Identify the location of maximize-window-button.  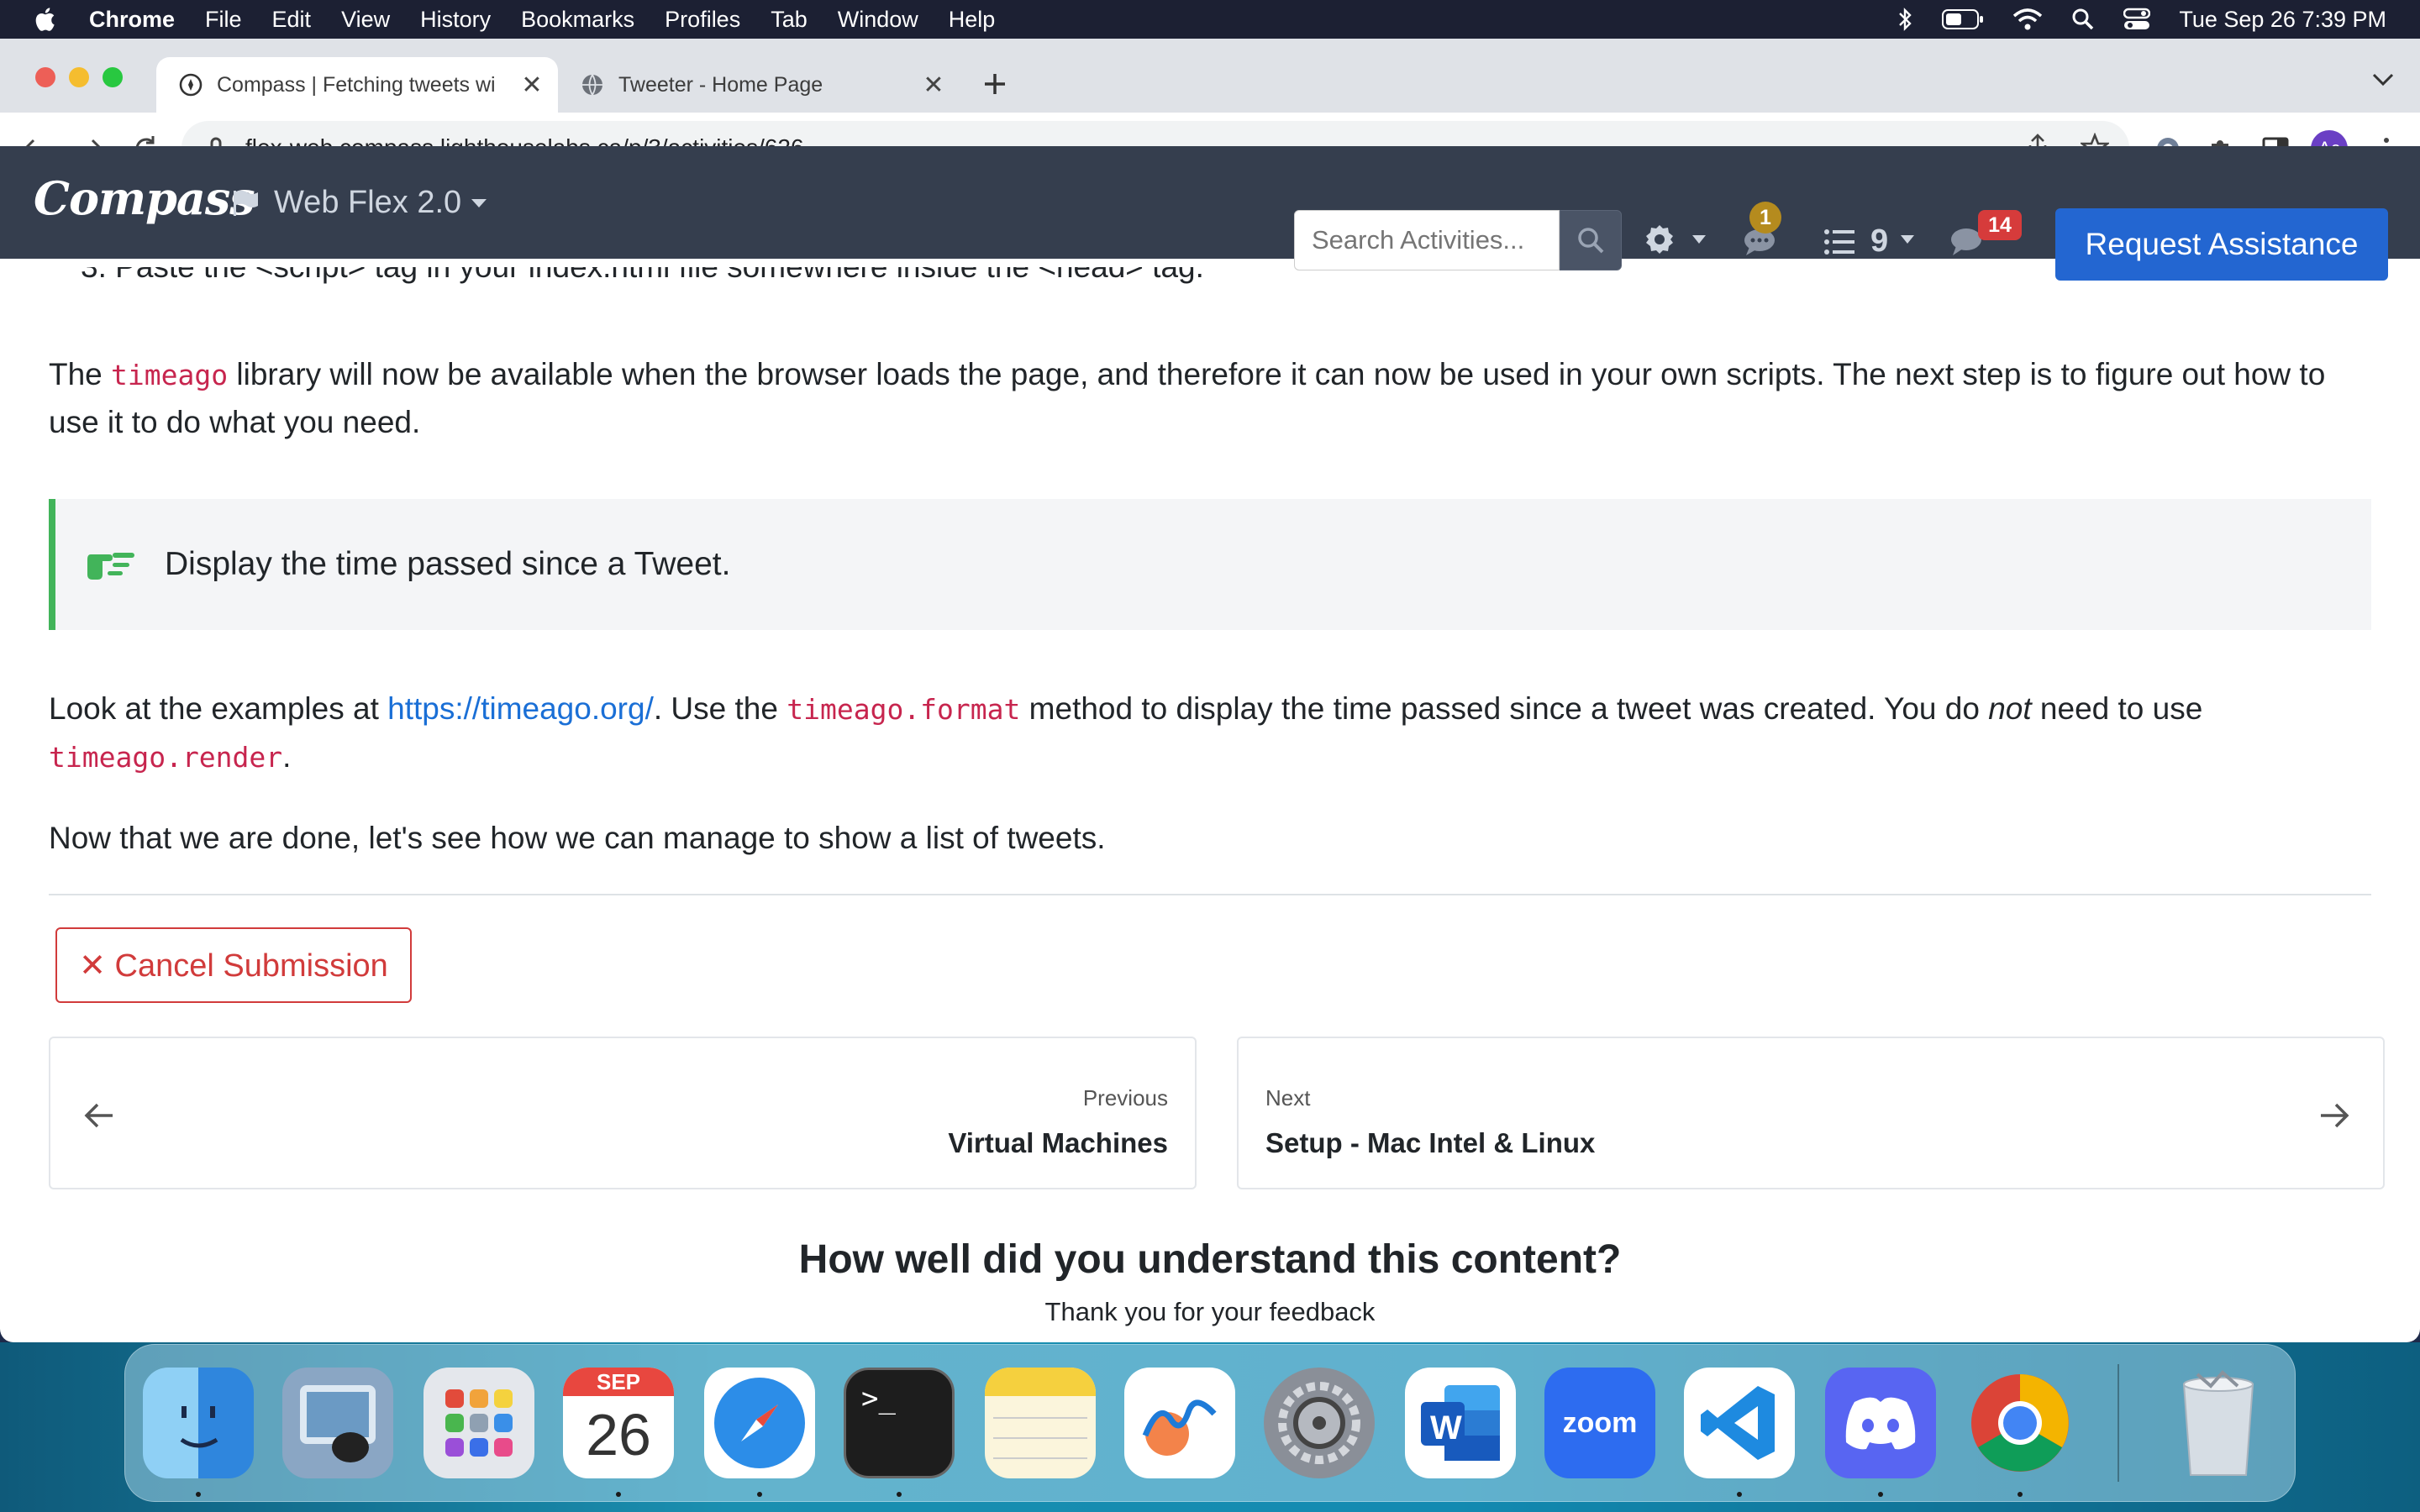
(113, 77).